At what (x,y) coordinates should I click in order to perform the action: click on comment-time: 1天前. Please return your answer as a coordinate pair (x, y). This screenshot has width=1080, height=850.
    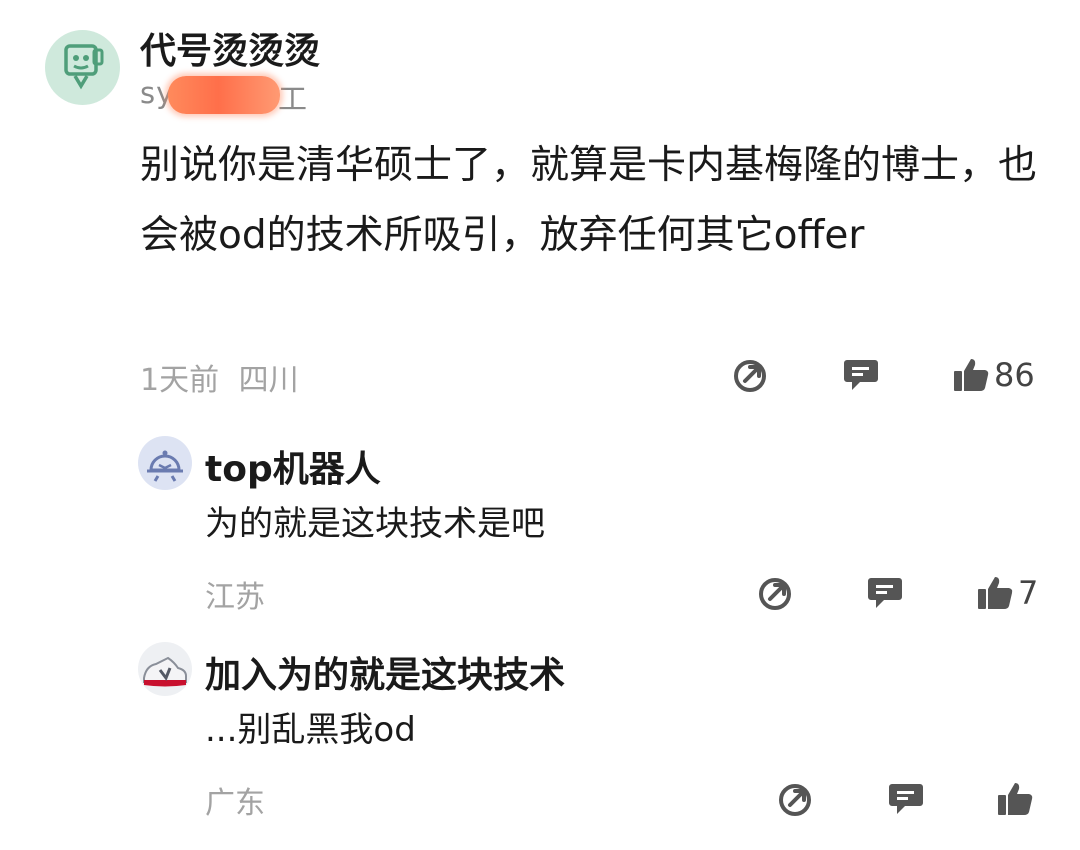
    Looking at the image, I should click on (180, 380).